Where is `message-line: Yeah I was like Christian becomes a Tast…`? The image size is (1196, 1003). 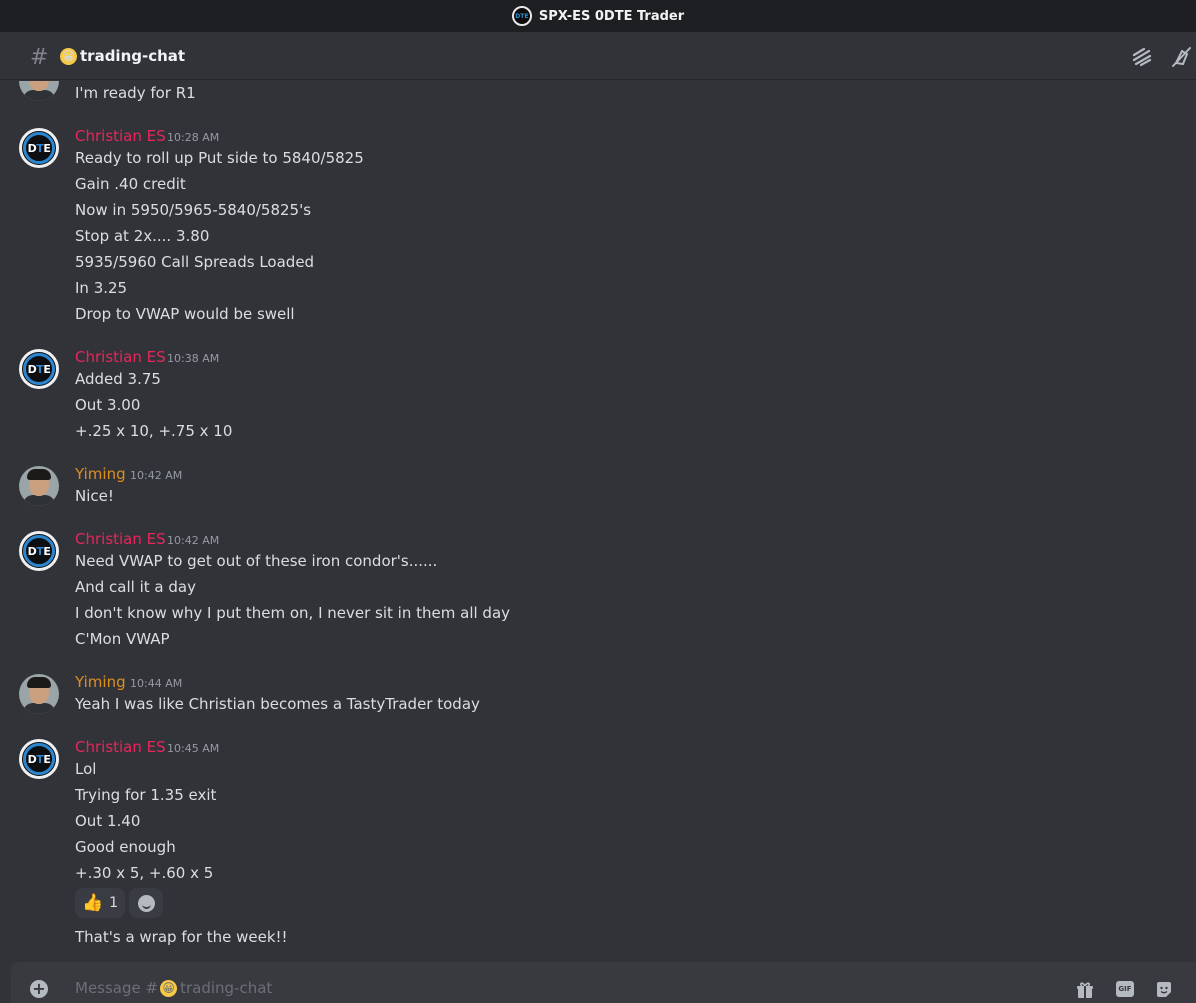 message-line: Yeah I was like Christian becomes a Tast… is located at coordinates (277, 704).